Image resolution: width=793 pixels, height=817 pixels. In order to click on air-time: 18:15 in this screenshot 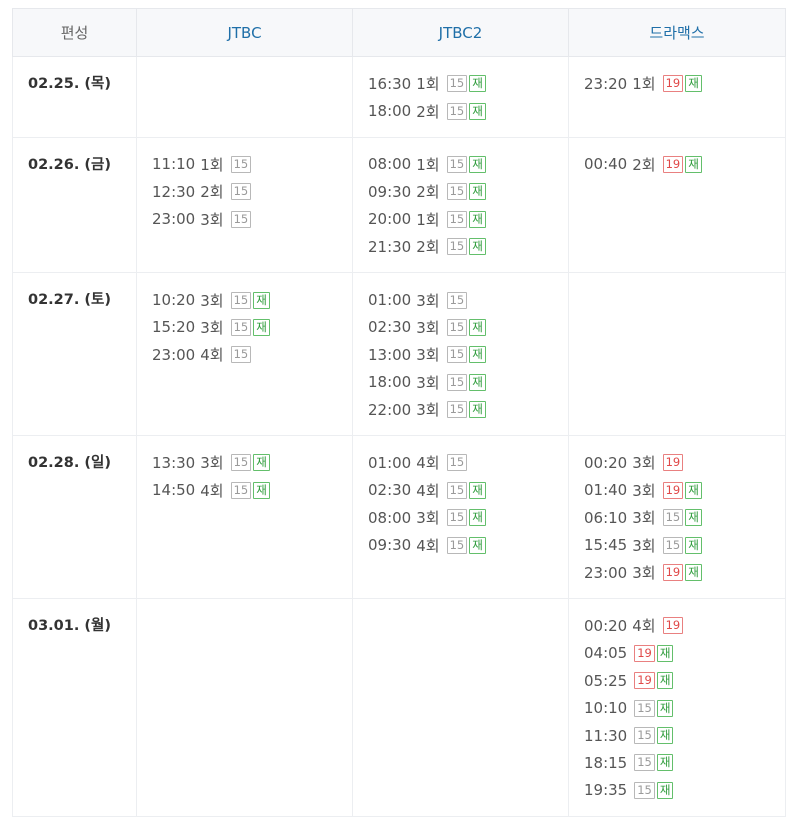, I will do `click(606, 762)`.